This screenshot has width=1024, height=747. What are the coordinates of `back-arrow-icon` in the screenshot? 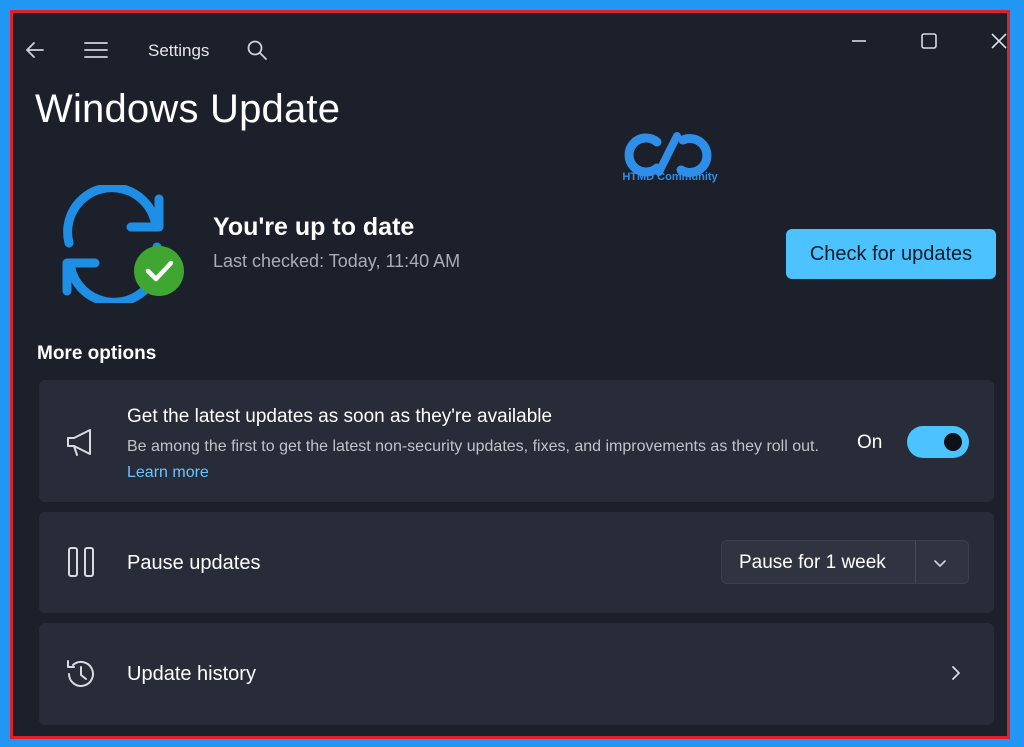 It's located at (35, 50).